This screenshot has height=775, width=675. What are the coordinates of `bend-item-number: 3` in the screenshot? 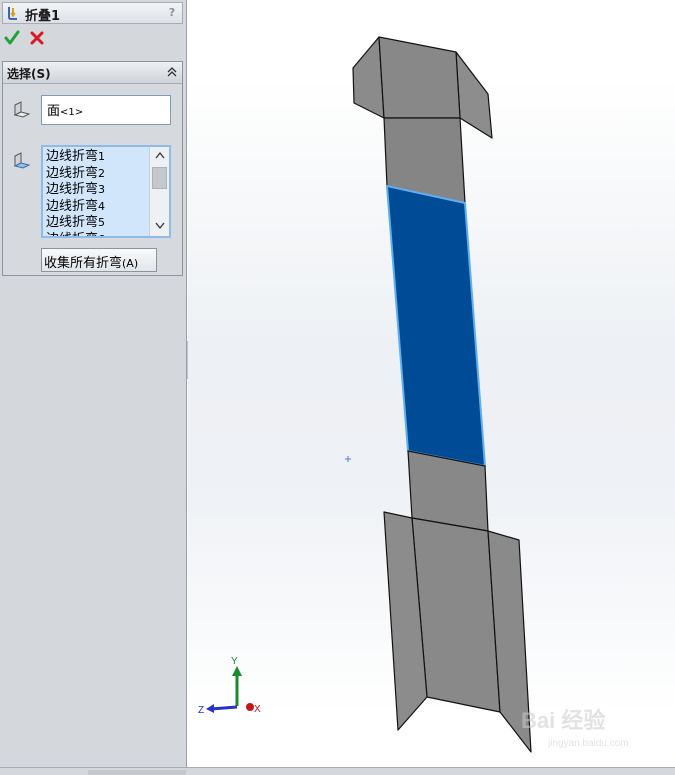 It's located at (102, 189).